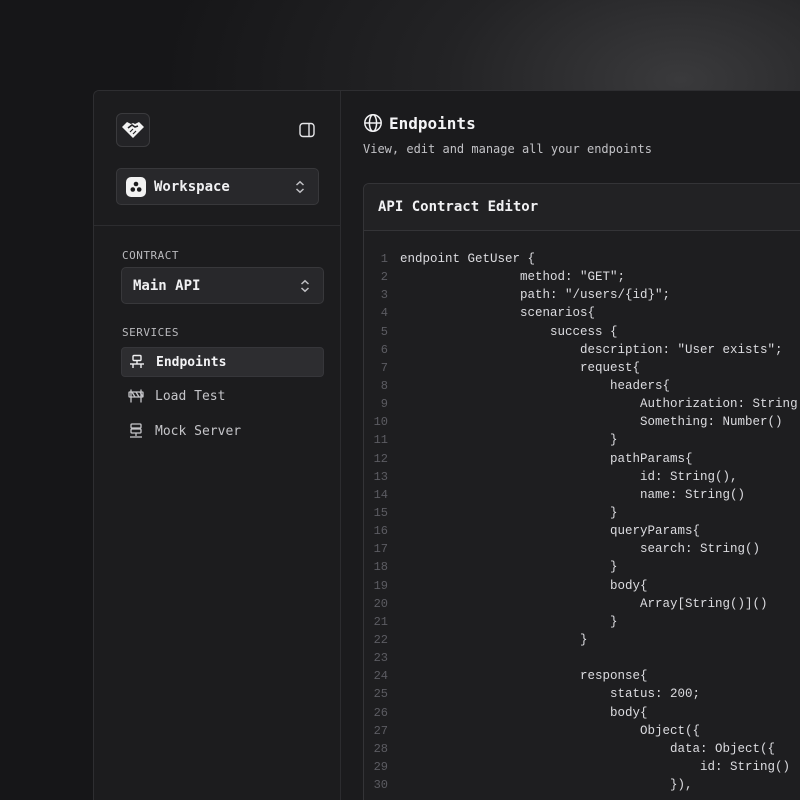  What do you see at coordinates (582, 495) in the screenshot?
I see `code-line: 14 name: String()` at bounding box center [582, 495].